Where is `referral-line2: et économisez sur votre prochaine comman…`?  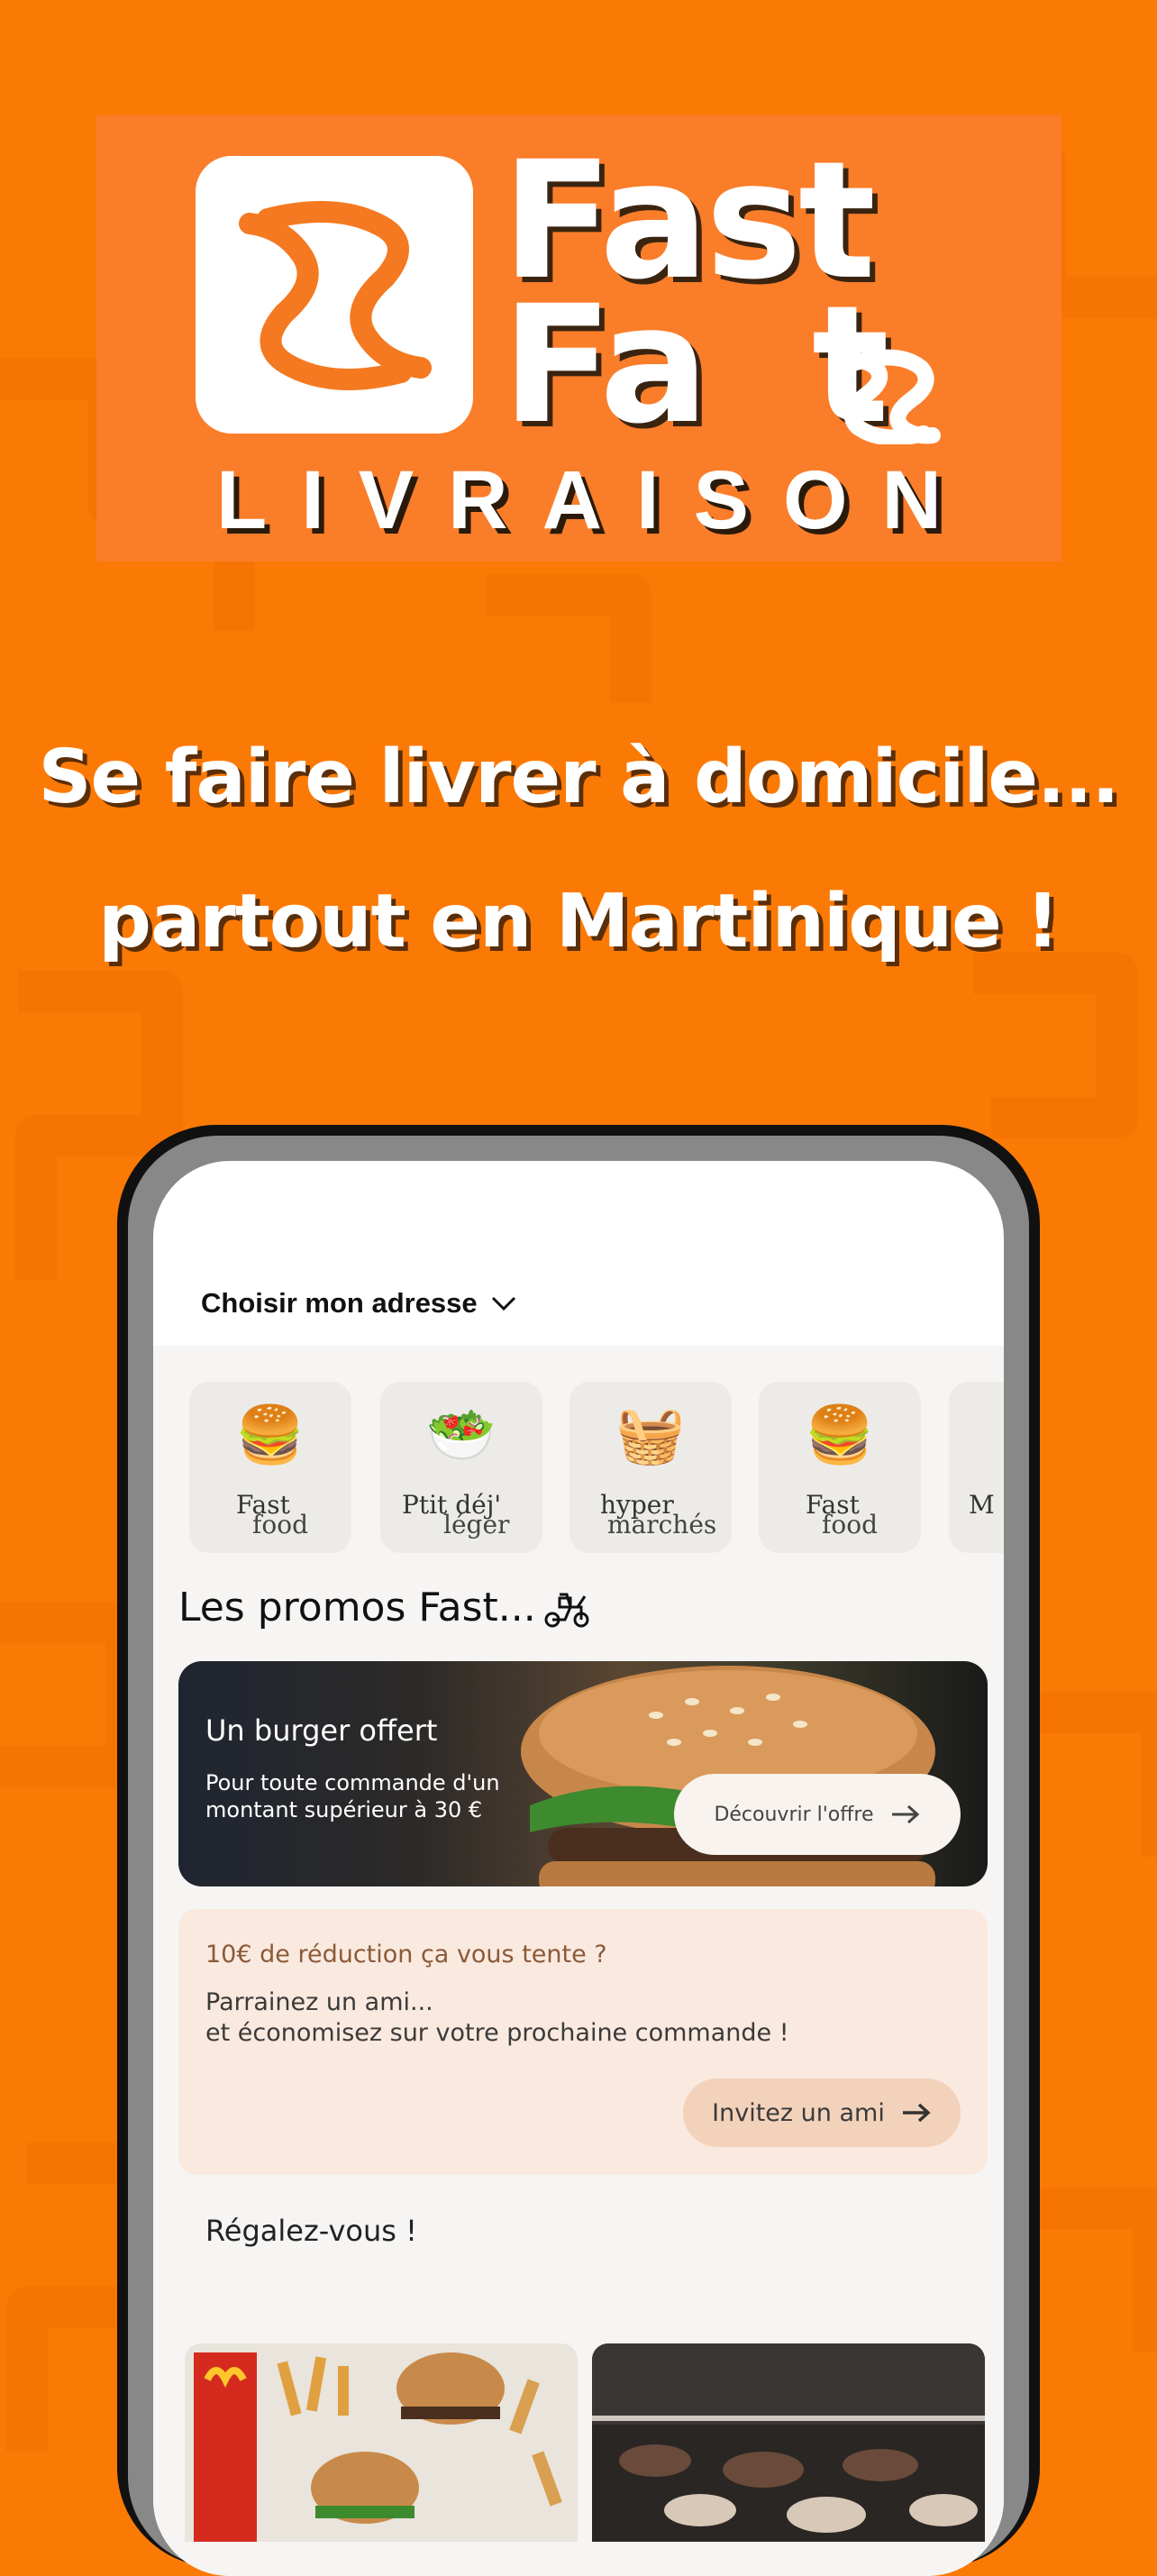 referral-line2: et économisez sur votre prochaine comman… is located at coordinates (497, 2033).